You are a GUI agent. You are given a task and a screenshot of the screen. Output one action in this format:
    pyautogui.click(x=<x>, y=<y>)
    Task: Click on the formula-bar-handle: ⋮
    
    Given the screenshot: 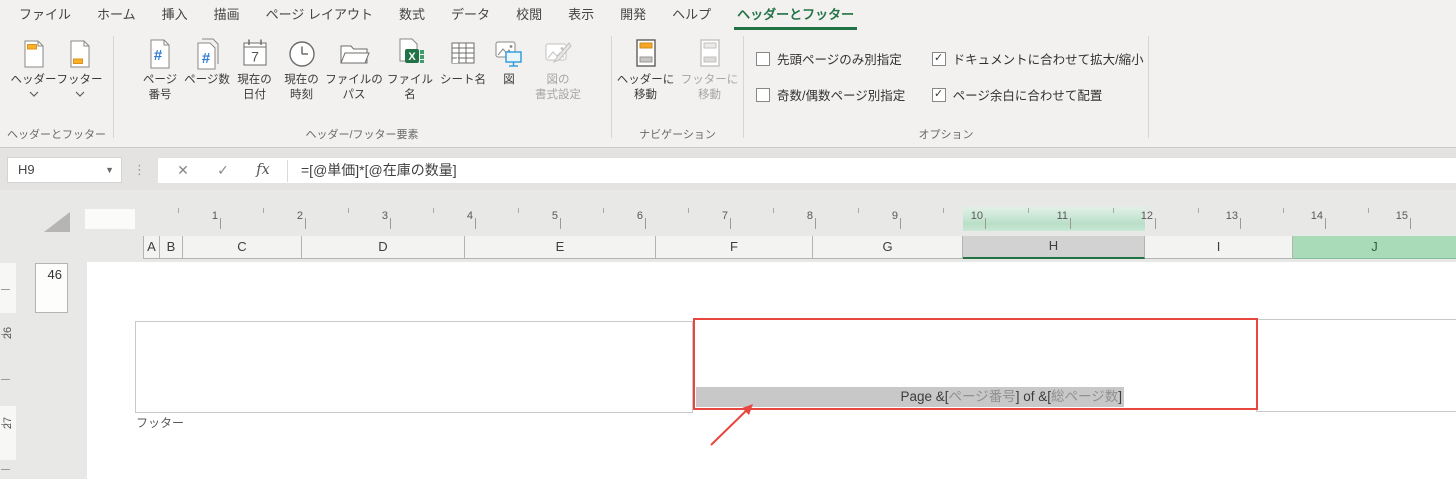 What is the action you would take?
    pyautogui.click(x=139, y=170)
    